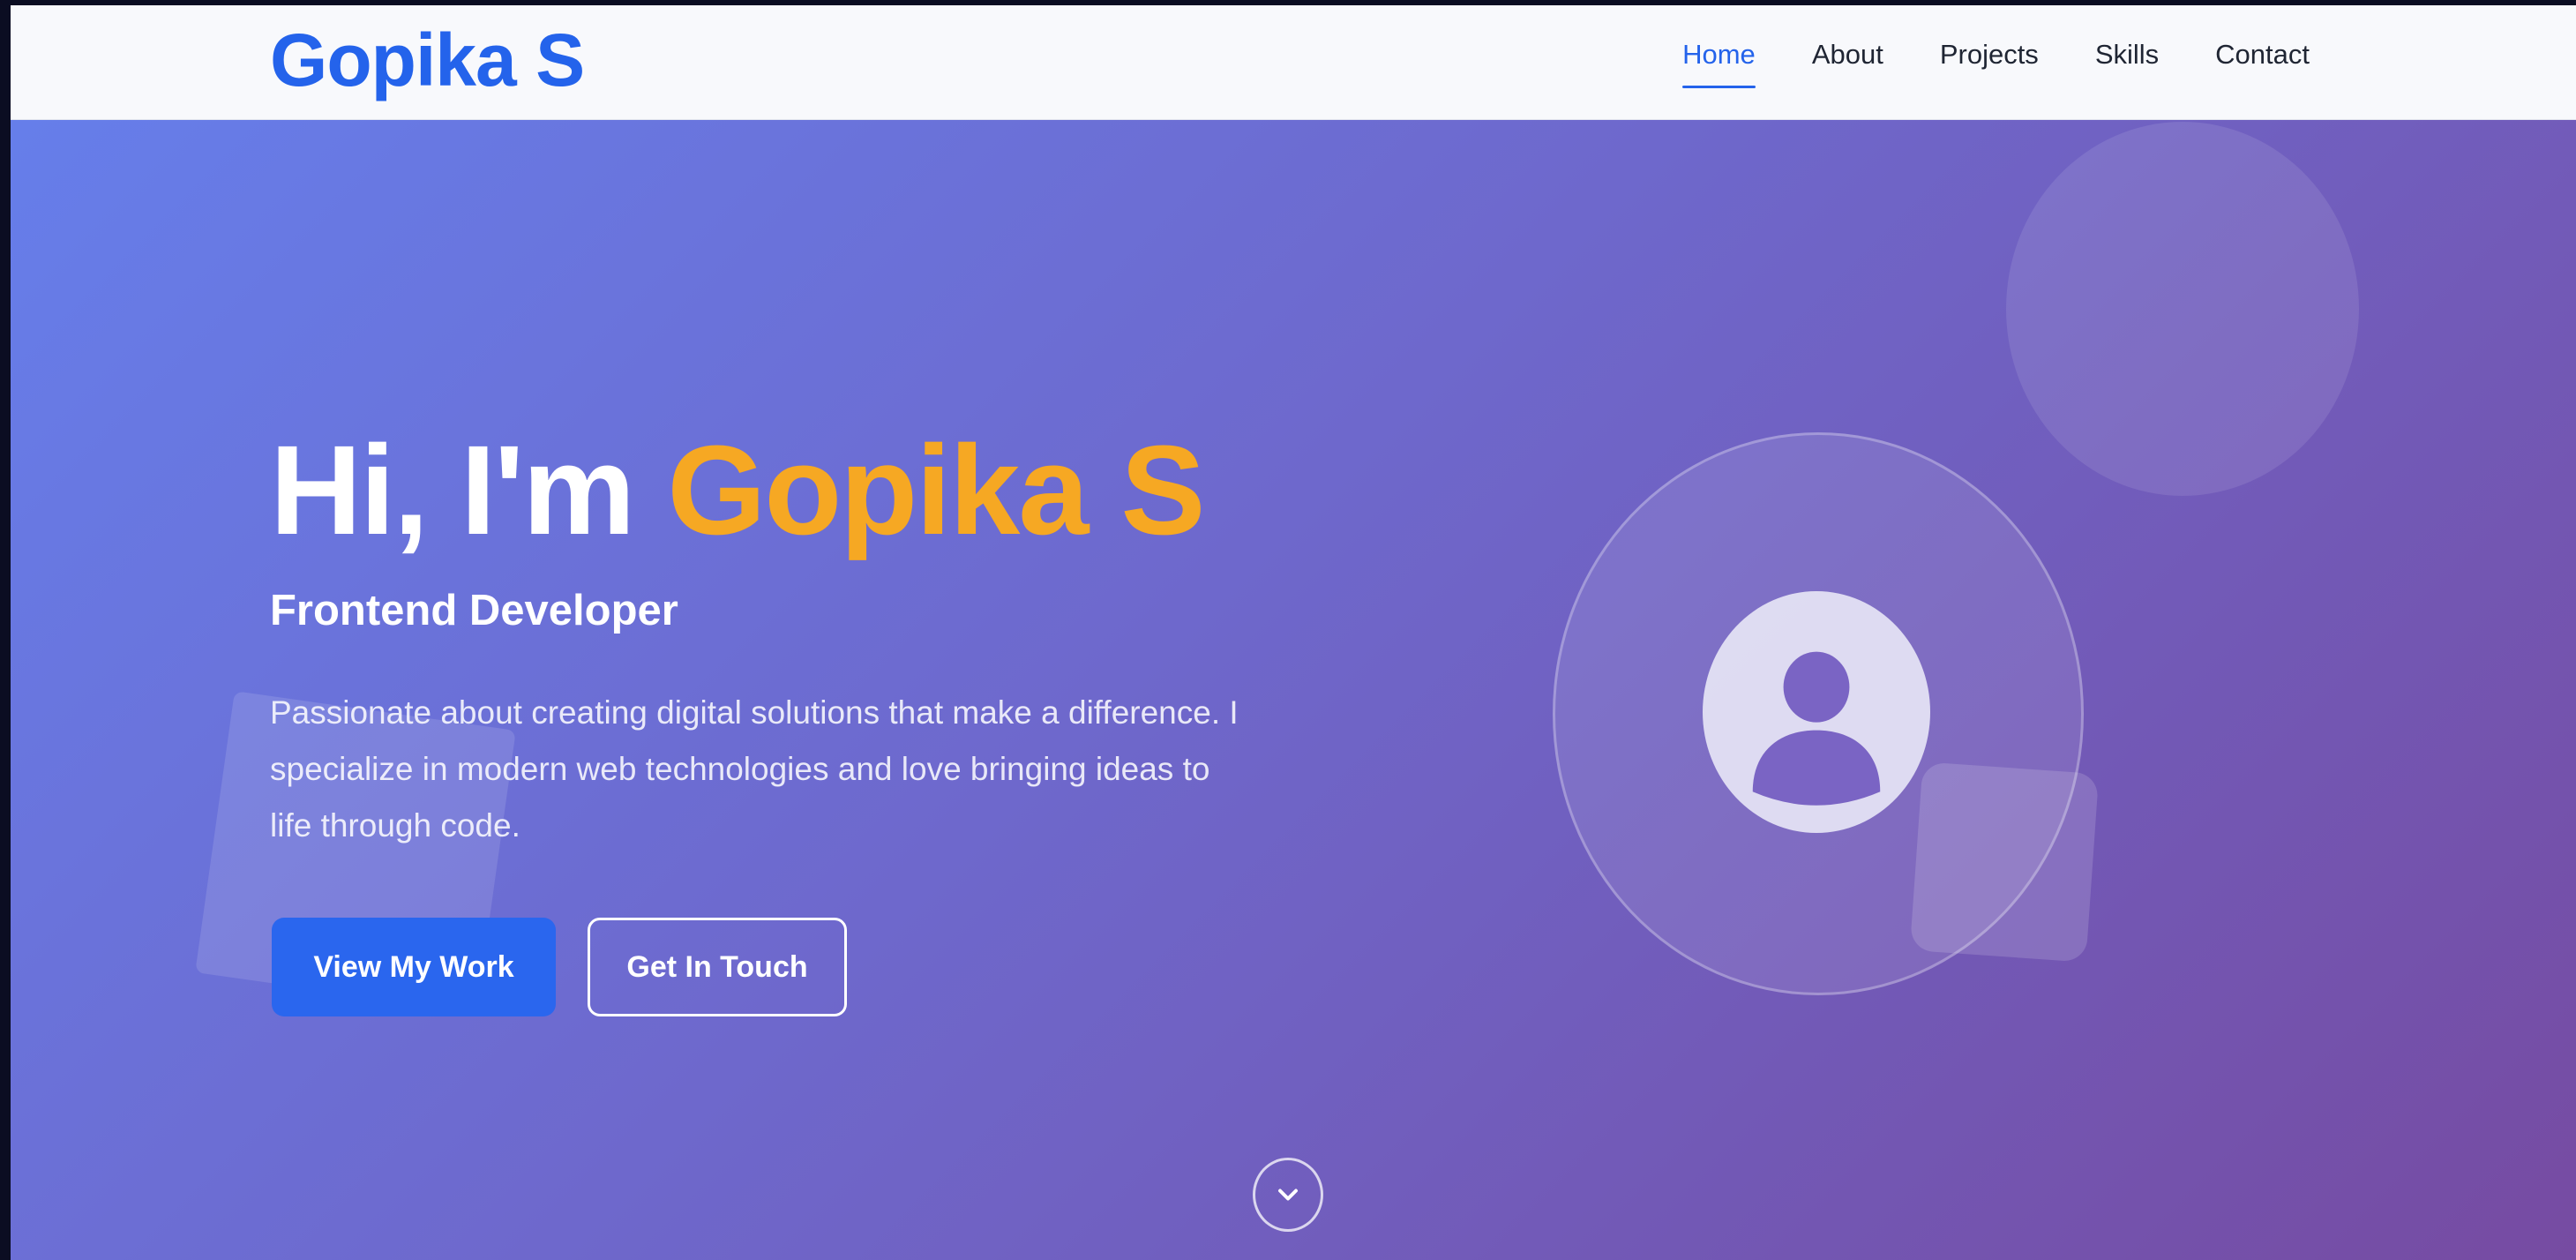 Image resolution: width=2576 pixels, height=1260 pixels. I want to click on main-nav: Home About Projects Skills Contact, so click(1996, 62).